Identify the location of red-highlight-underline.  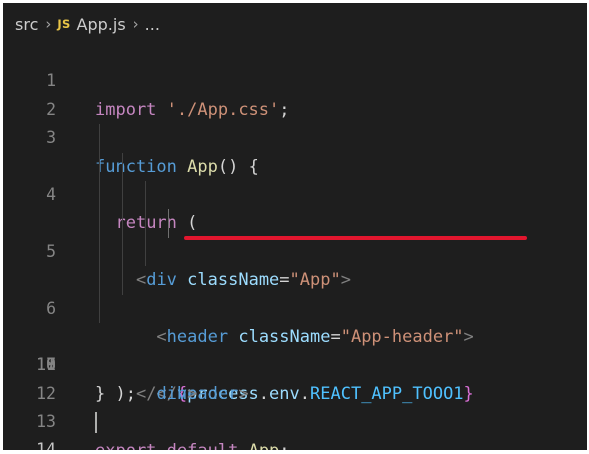
(355, 238).